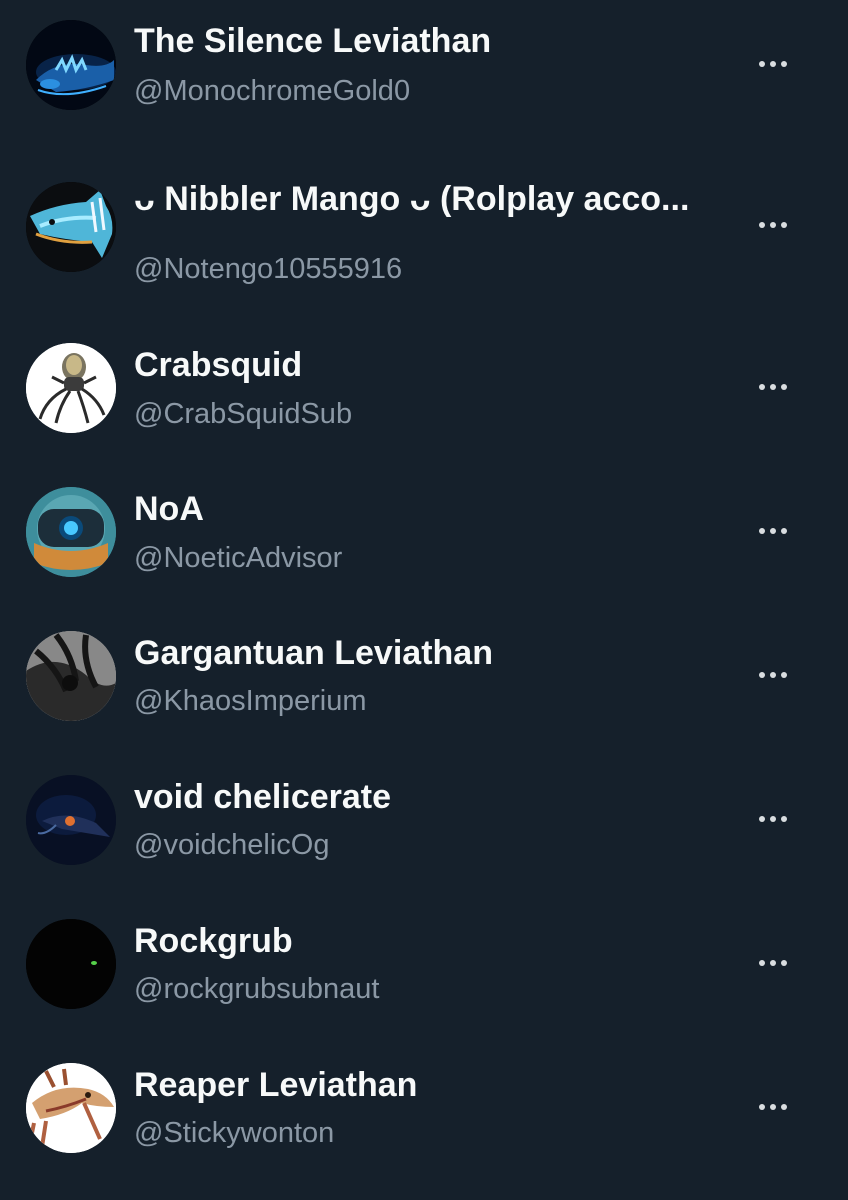  Describe the element at coordinates (250, 701) in the screenshot. I see `account-handle: @KhaosImperium` at that location.